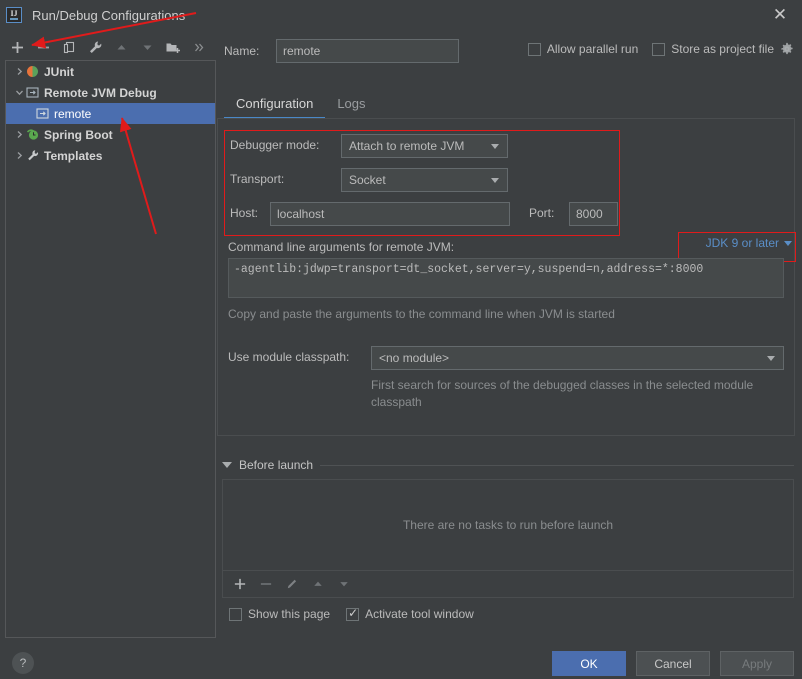 This screenshot has height=679, width=802. What do you see at coordinates (121, 47) in the screenshot?
I see `move-up-button` at bounding box center [121, 47].